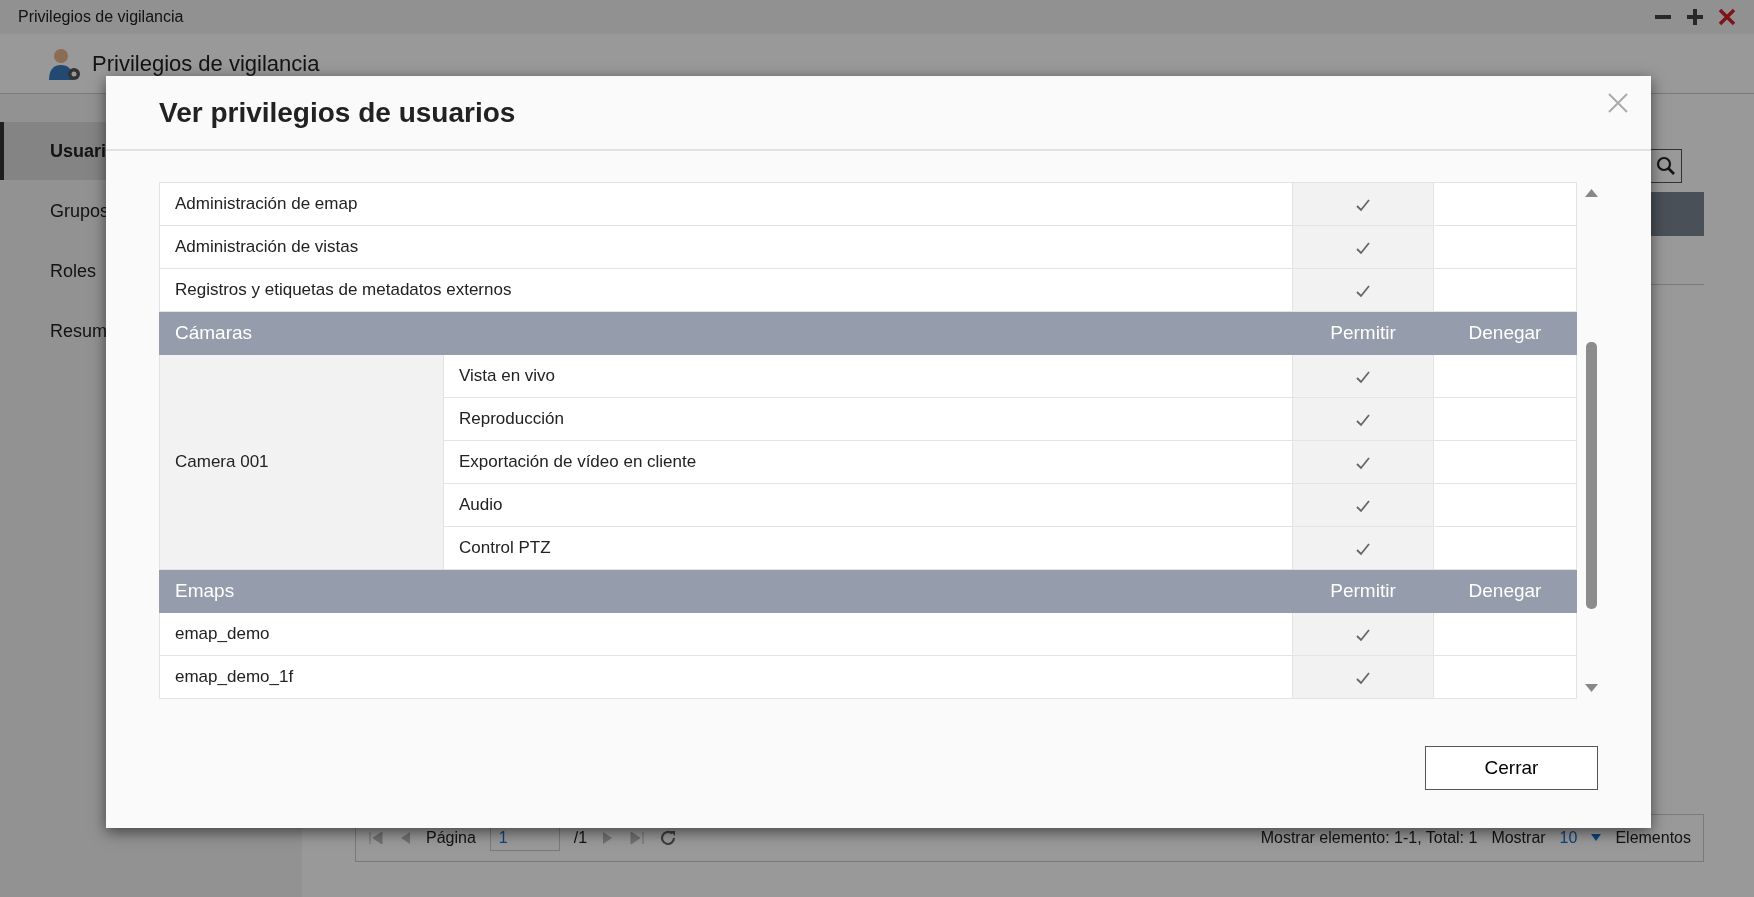  What do you see at coordinates (868, 376) in the screenshot?
I see `privilege-name-cell: Vista en vivo` at bounding box center [868, 376].